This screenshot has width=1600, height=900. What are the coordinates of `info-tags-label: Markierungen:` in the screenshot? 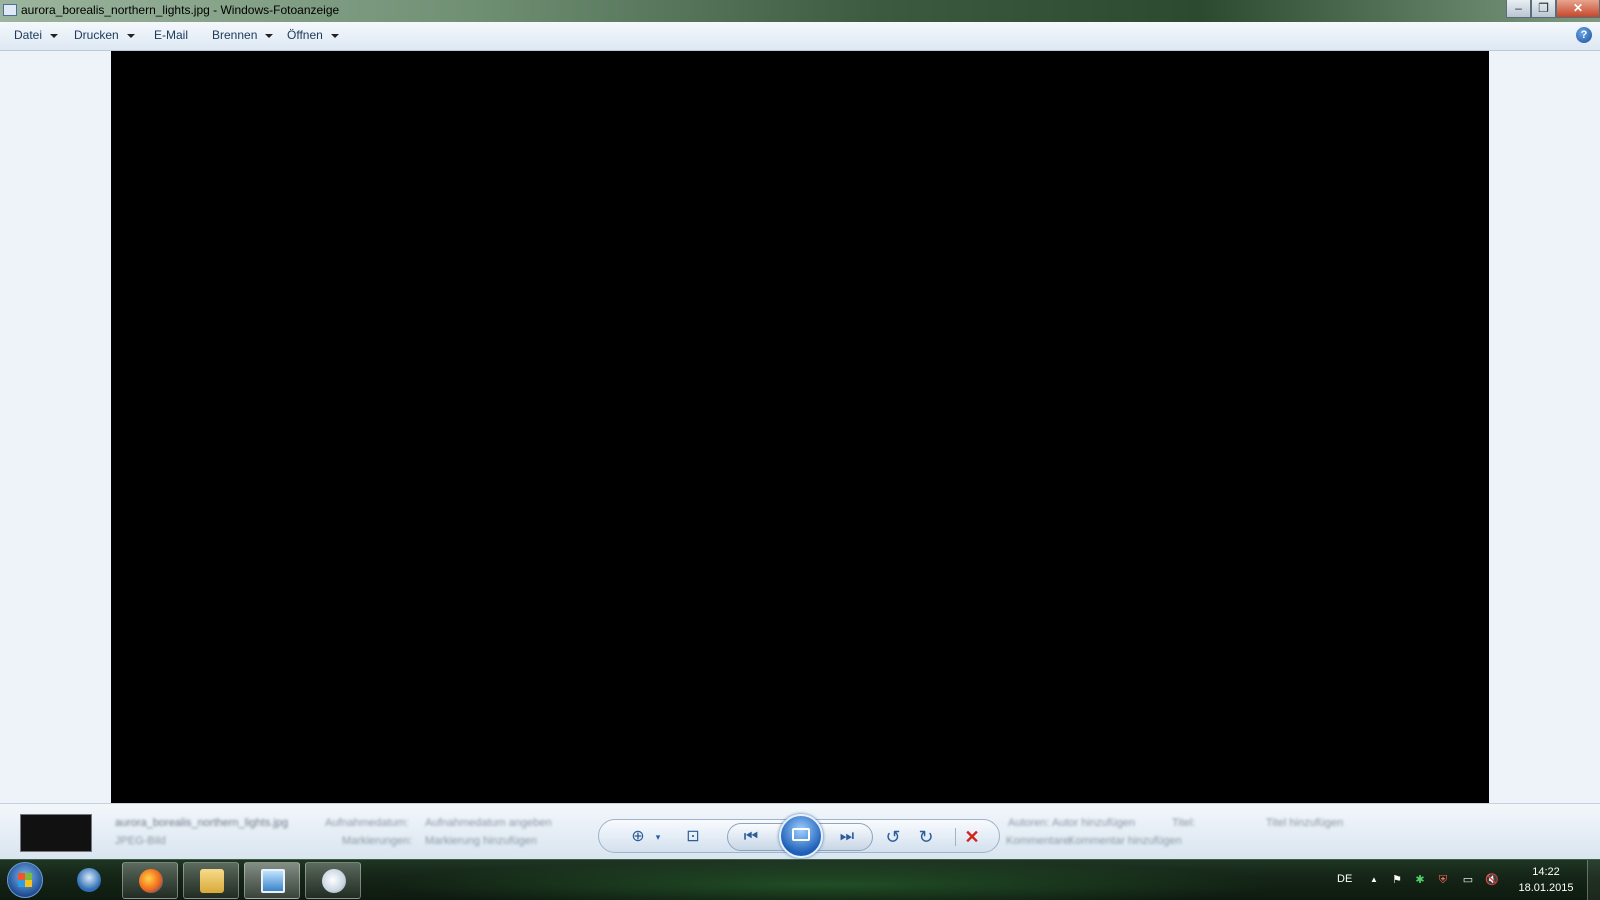 It's located at (377, 841).